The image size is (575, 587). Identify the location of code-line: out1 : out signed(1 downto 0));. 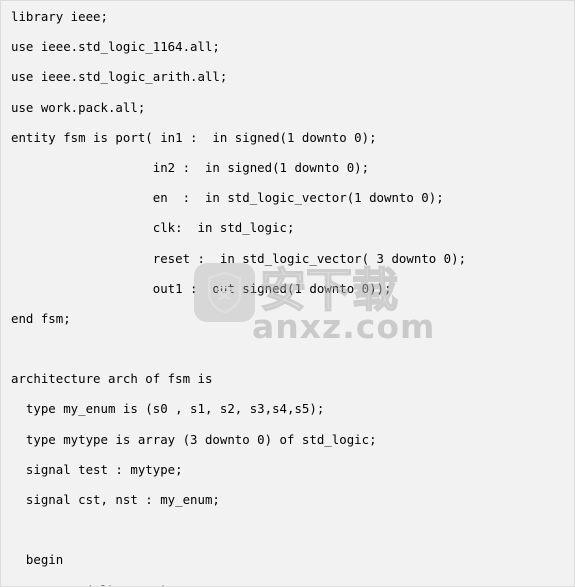
(201, 288).